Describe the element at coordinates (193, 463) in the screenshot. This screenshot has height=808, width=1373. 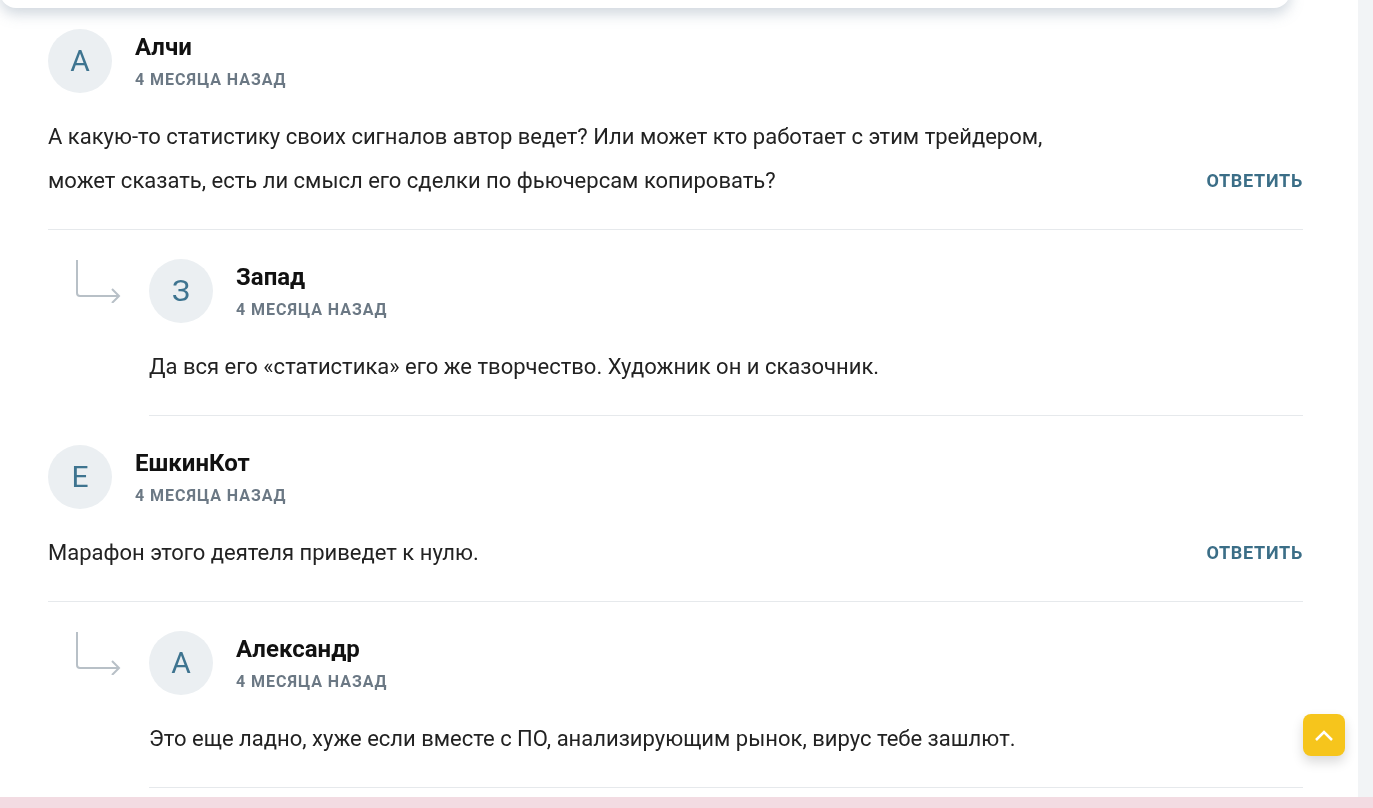
I see `author-name: ЕшкинКот` at that location.